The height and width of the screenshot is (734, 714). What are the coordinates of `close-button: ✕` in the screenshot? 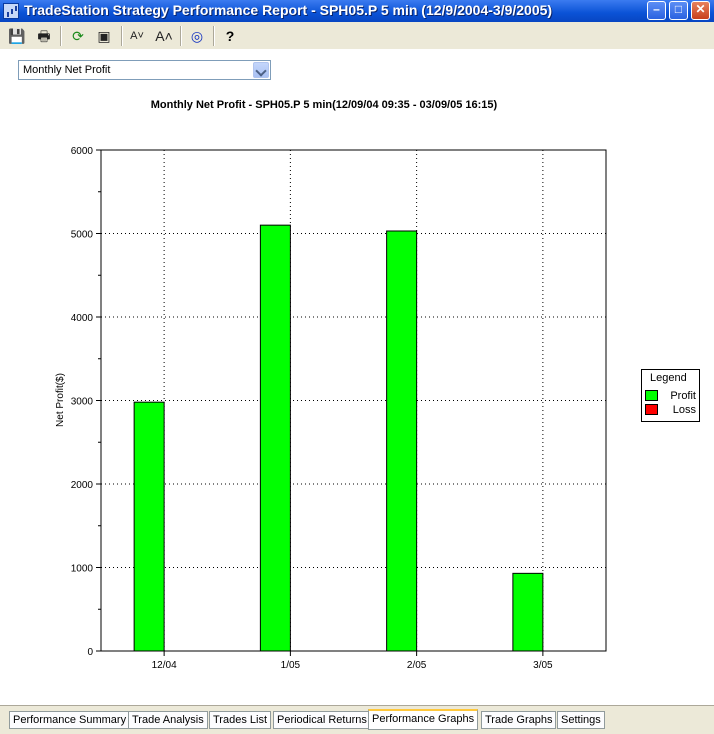 It's located at (700, 10).